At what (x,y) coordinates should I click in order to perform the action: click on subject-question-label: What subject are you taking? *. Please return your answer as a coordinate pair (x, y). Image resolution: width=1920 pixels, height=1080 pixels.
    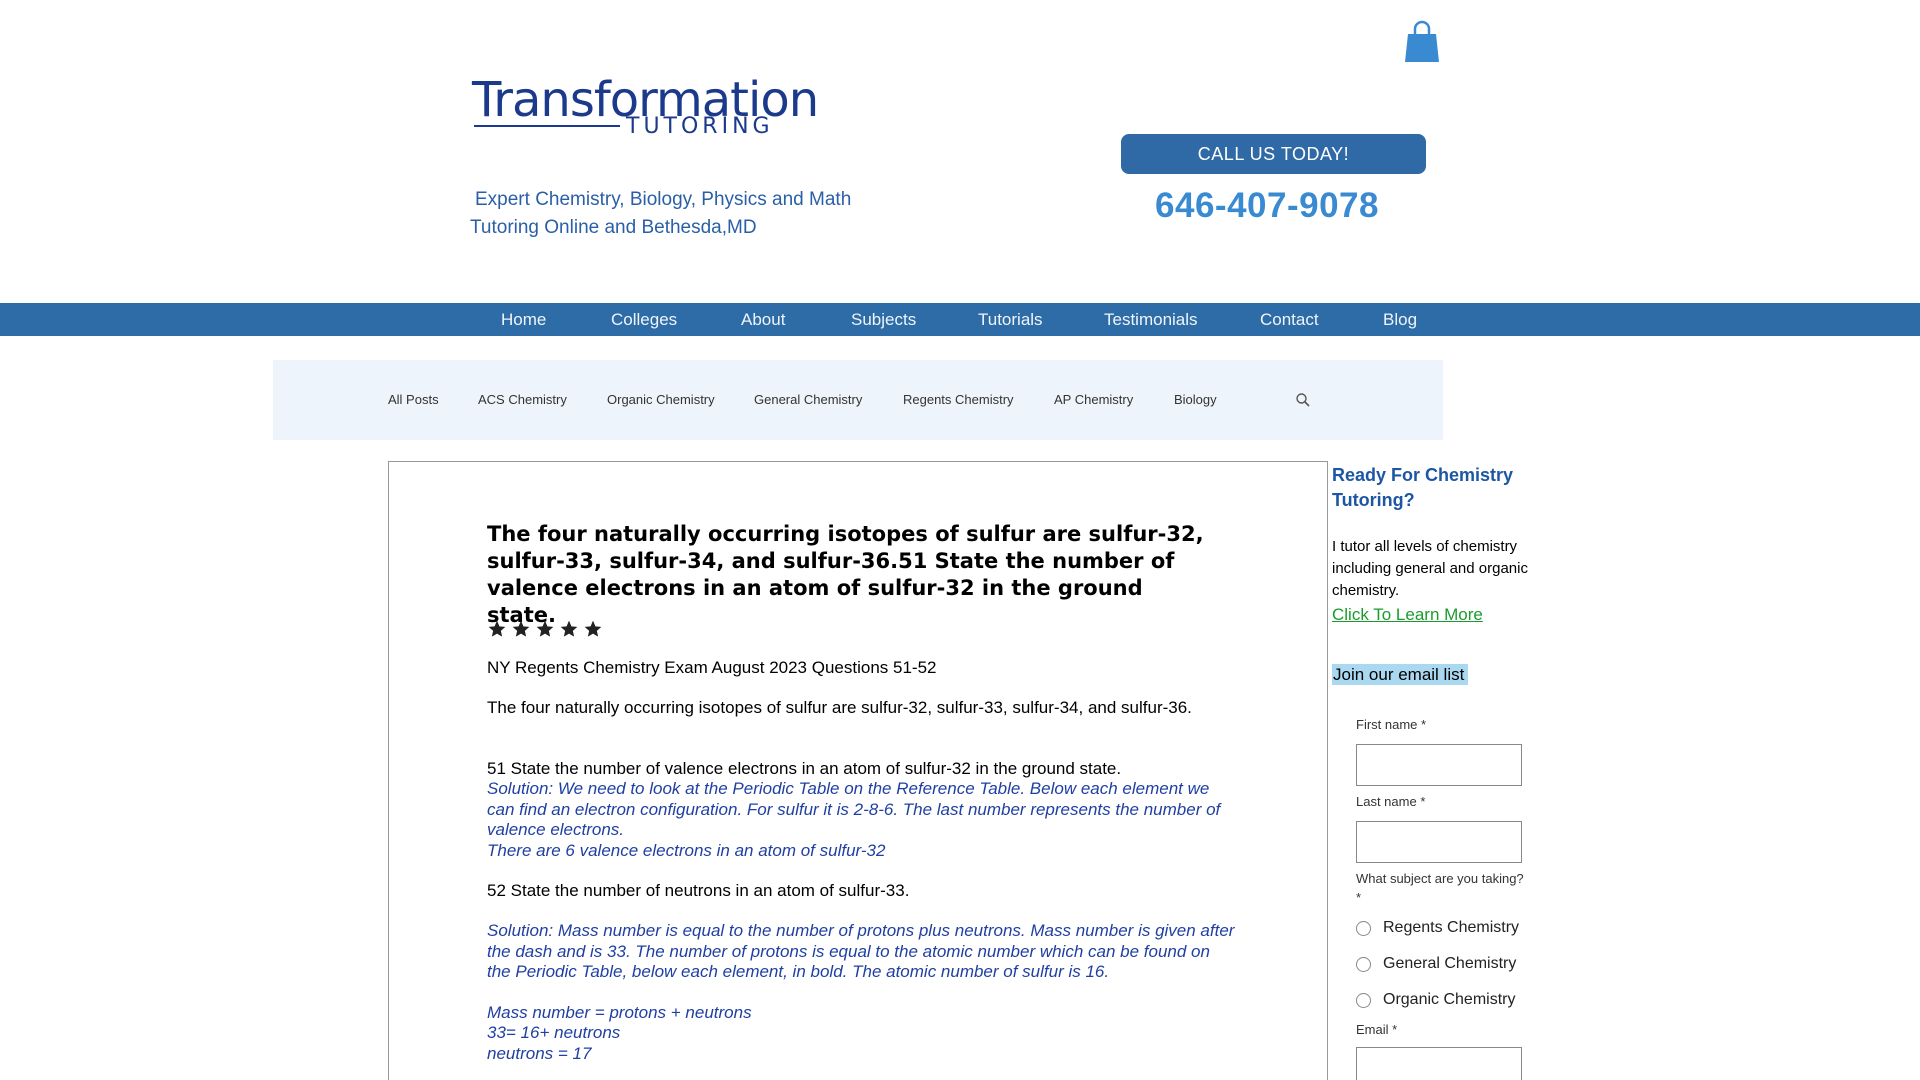
    Looking at the image, I should click on (1440, 888).